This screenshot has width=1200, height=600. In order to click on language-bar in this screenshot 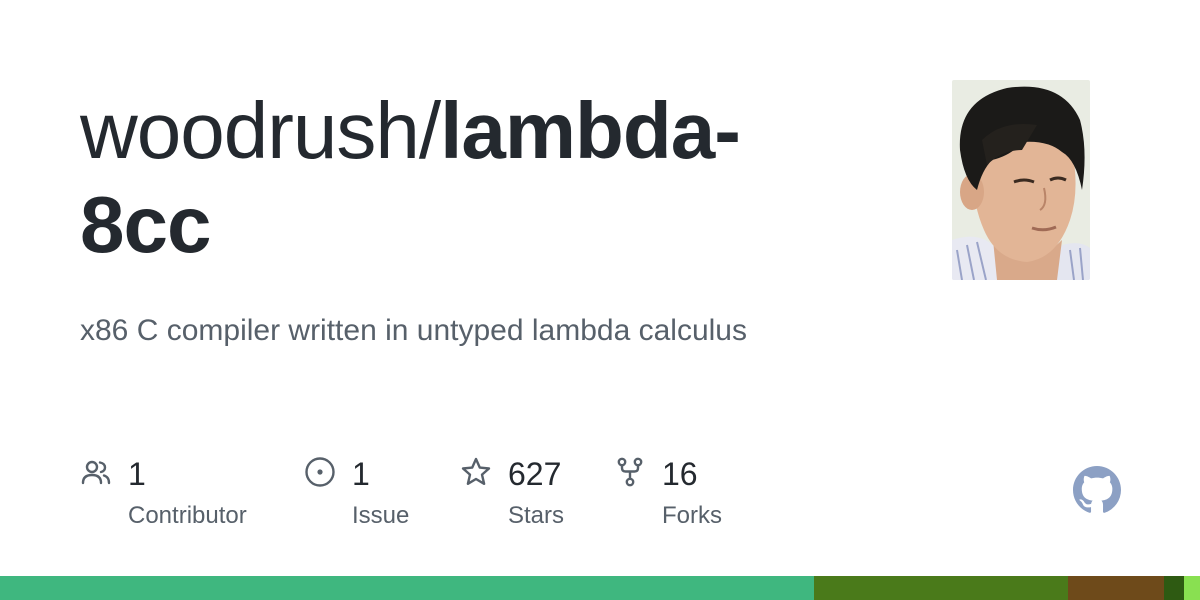, I will do `click(600, 588)`.